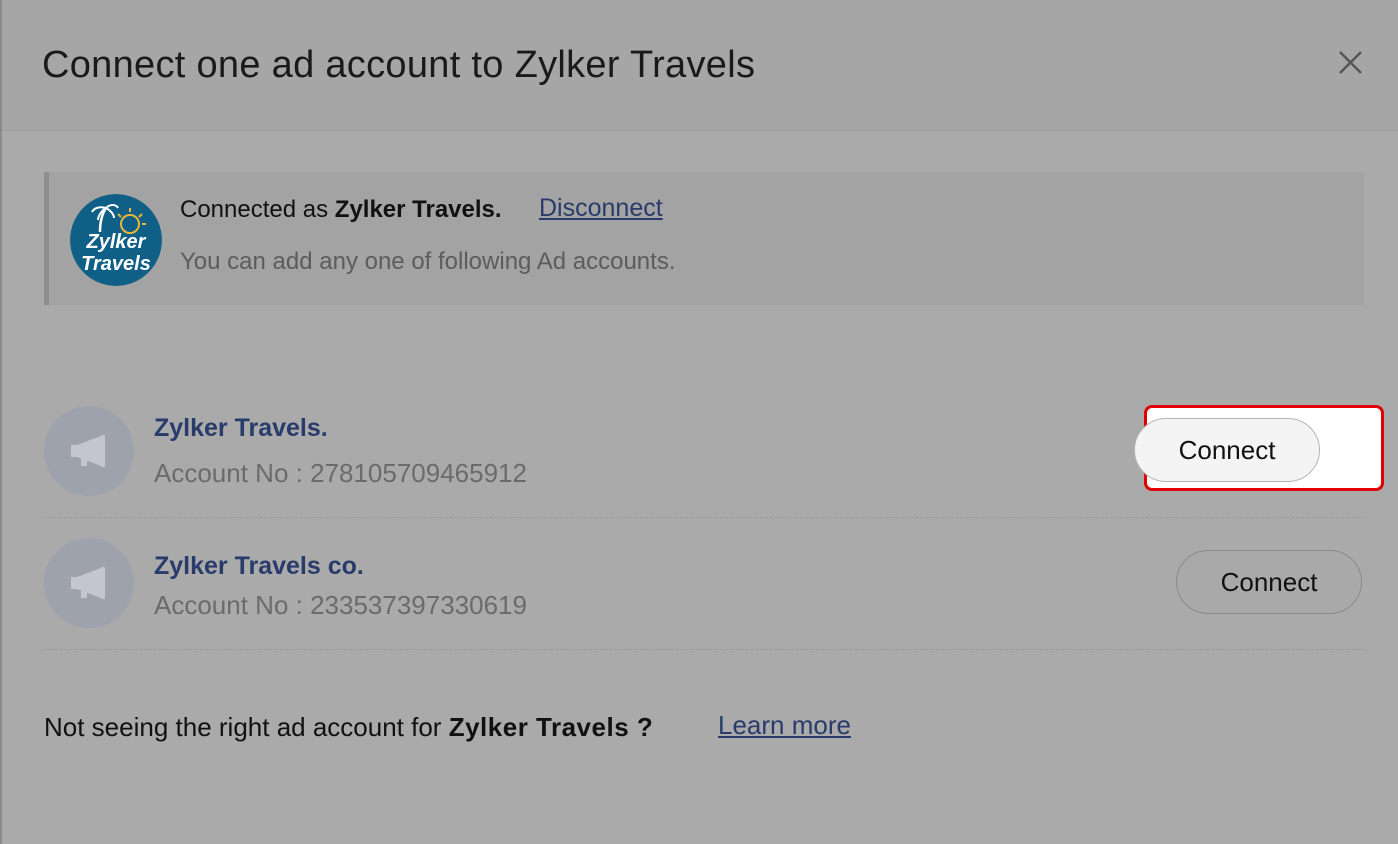  I want to click on close-button, so click(1350, 64).